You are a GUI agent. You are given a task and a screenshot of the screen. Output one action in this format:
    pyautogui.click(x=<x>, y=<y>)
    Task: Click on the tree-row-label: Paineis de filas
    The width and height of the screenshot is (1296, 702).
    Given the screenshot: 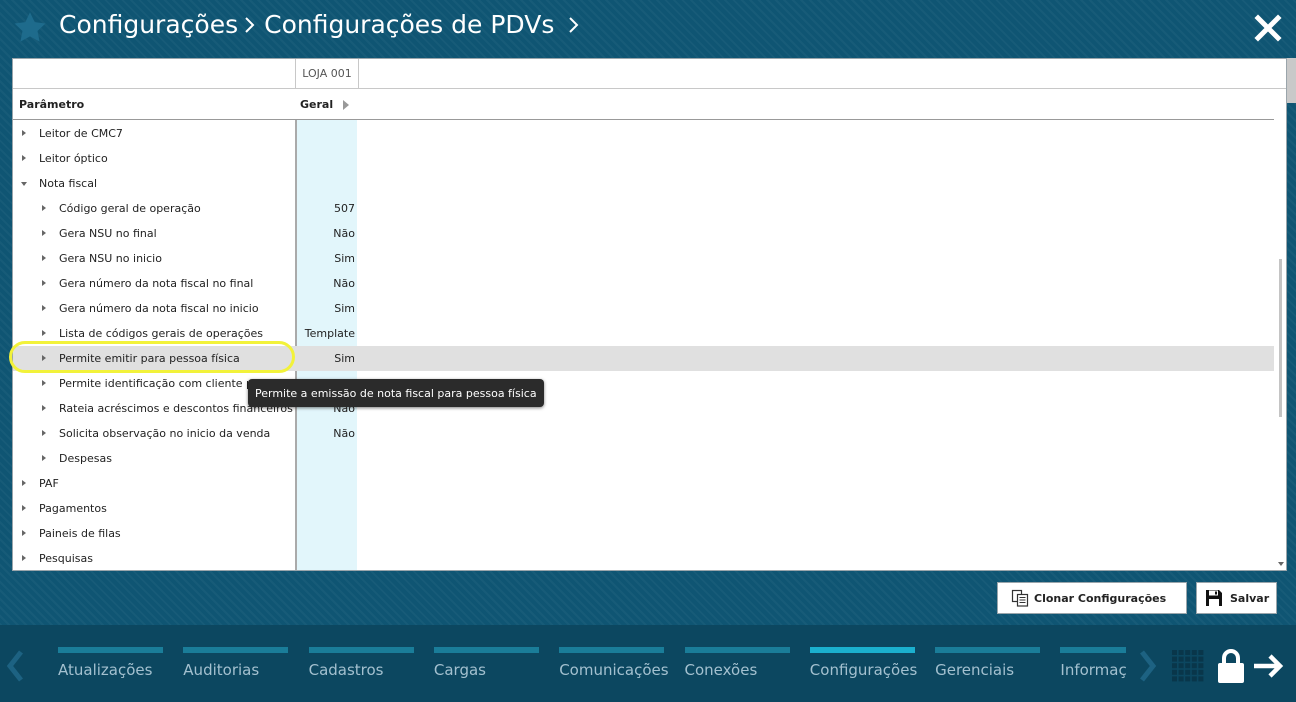 What is the action you would take?
    pyautogui.click(x=80, y=533)
    